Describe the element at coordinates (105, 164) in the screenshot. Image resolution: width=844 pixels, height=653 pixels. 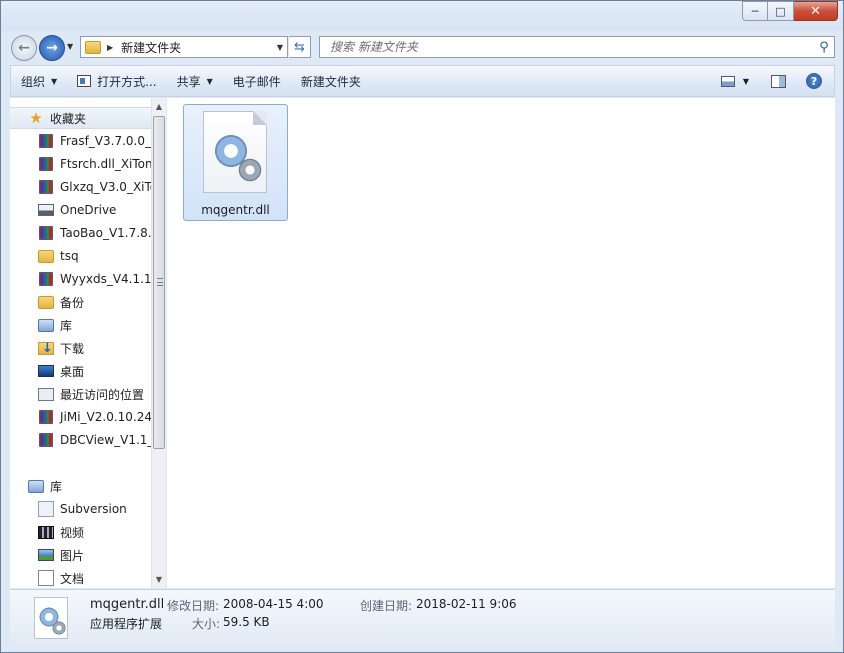
I see `nav-item-label: Ftsrch.dll_XiTongZhiJia` at that location.